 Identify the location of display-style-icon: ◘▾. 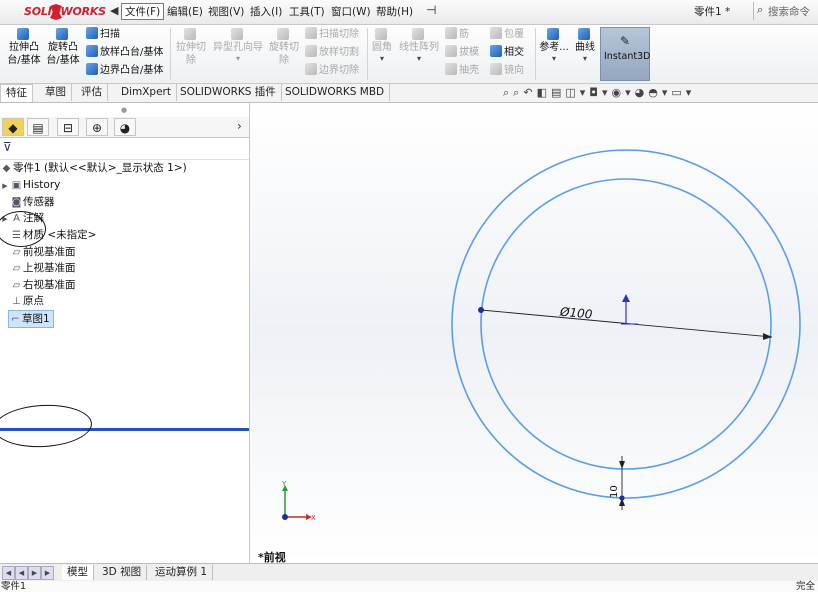
(600, 92).